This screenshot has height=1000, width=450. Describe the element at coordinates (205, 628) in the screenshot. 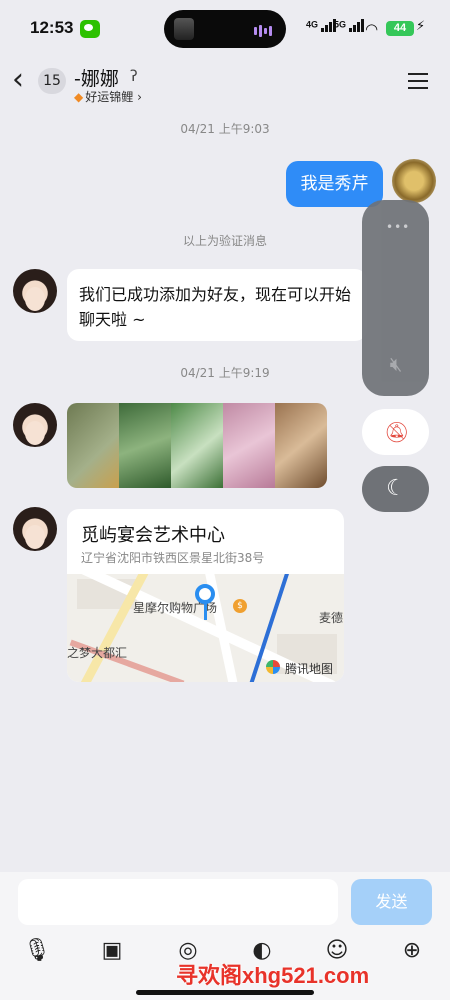

I see `map-preview: 星摩尔购物广场 $ 麦德 之梦大都汇 腾讯地图` at that location.